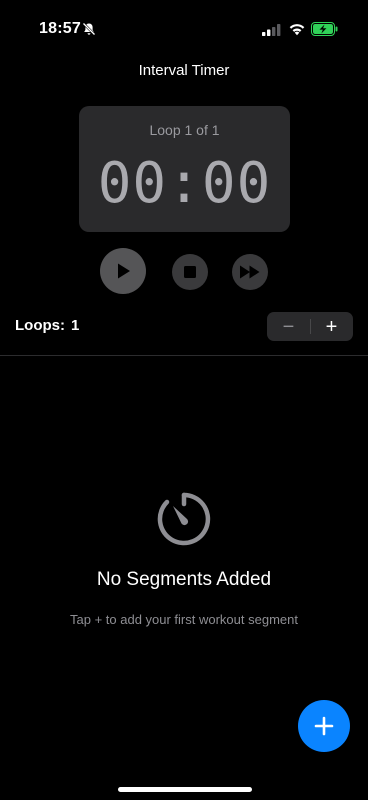 The height and width of the screenshot is (800, 368). I want to click on decrement-button: −, so click(288, 326).